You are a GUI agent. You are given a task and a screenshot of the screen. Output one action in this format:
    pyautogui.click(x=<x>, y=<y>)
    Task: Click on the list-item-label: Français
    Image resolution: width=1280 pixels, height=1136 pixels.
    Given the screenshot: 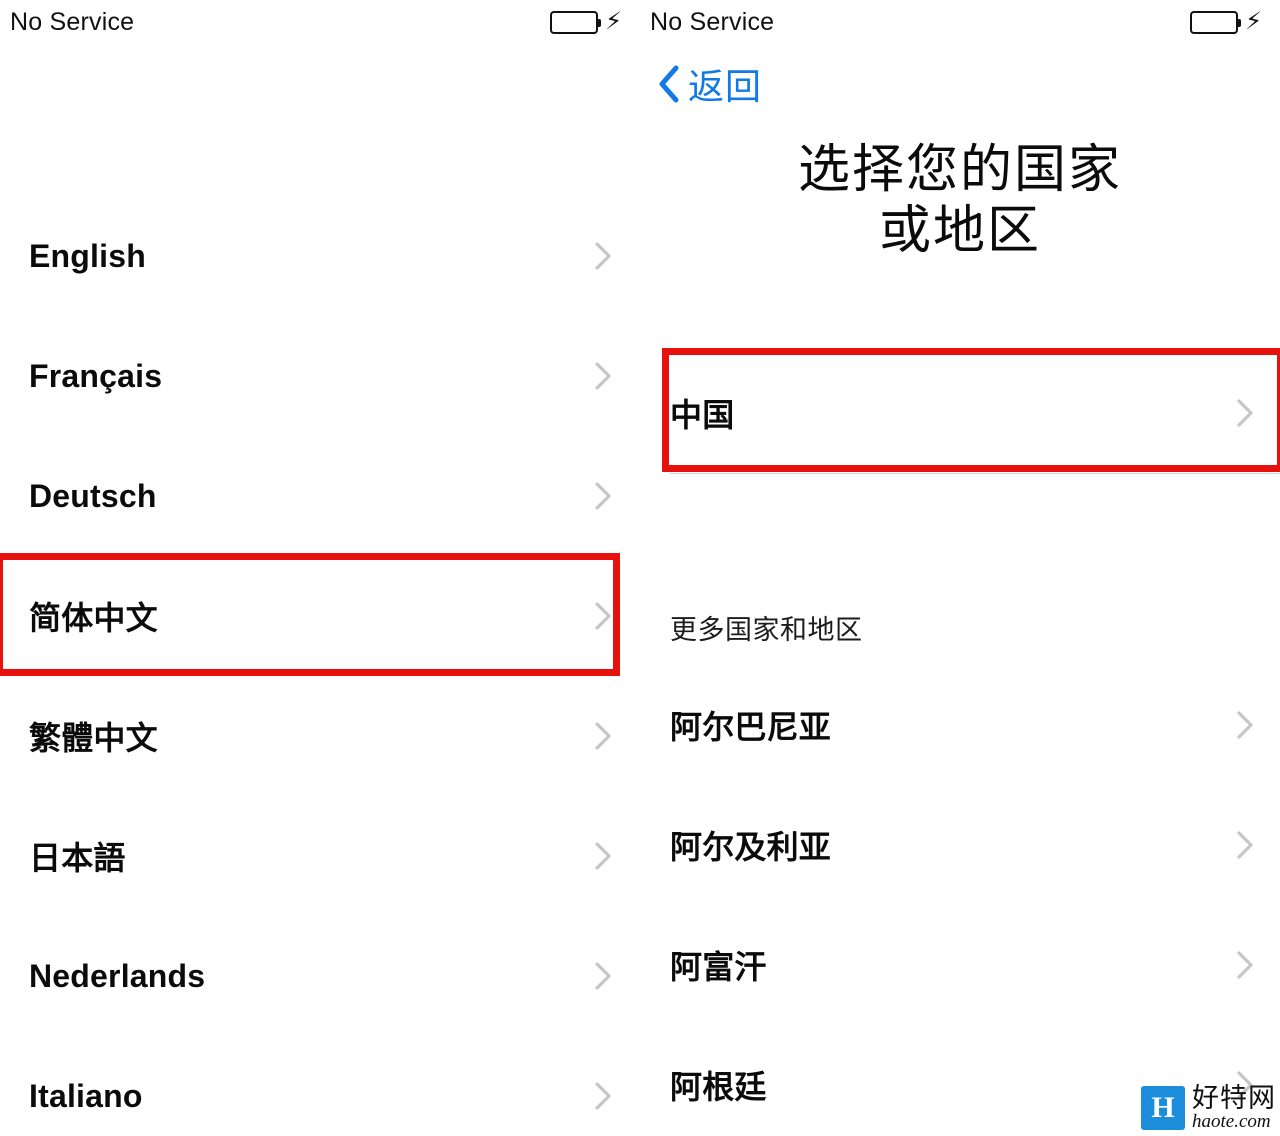 What is the action you would take?
    pyautogui.click(x=96, y=375)
    